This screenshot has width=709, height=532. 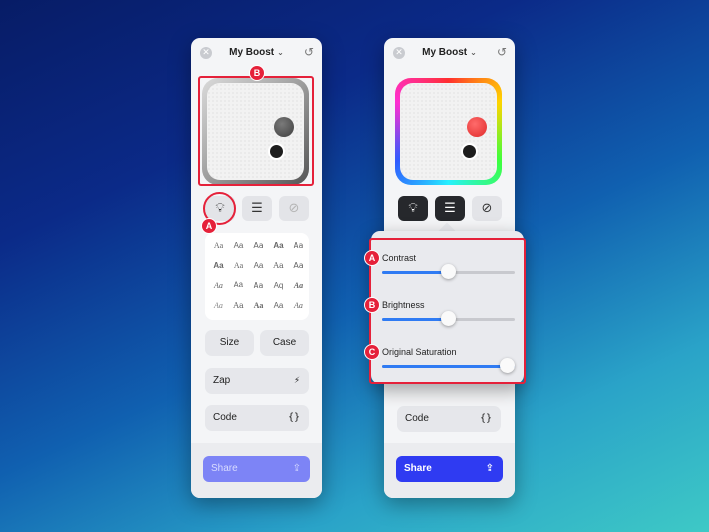 What do you see at coordinates (469, 151) in the screenshot?
I see `text-color-dot` at bounding box center [469, 151].